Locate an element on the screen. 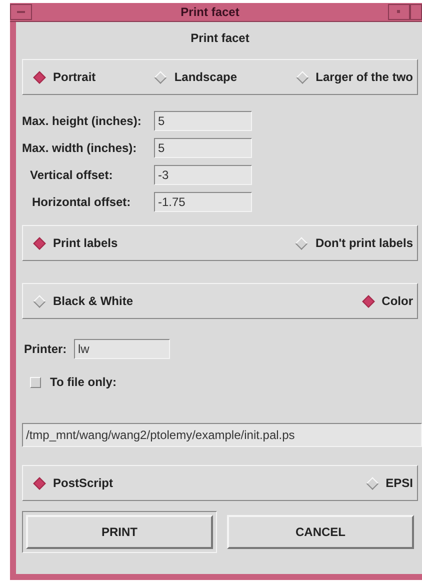  radio-option: Landscape is located at coordinates (197, 77).